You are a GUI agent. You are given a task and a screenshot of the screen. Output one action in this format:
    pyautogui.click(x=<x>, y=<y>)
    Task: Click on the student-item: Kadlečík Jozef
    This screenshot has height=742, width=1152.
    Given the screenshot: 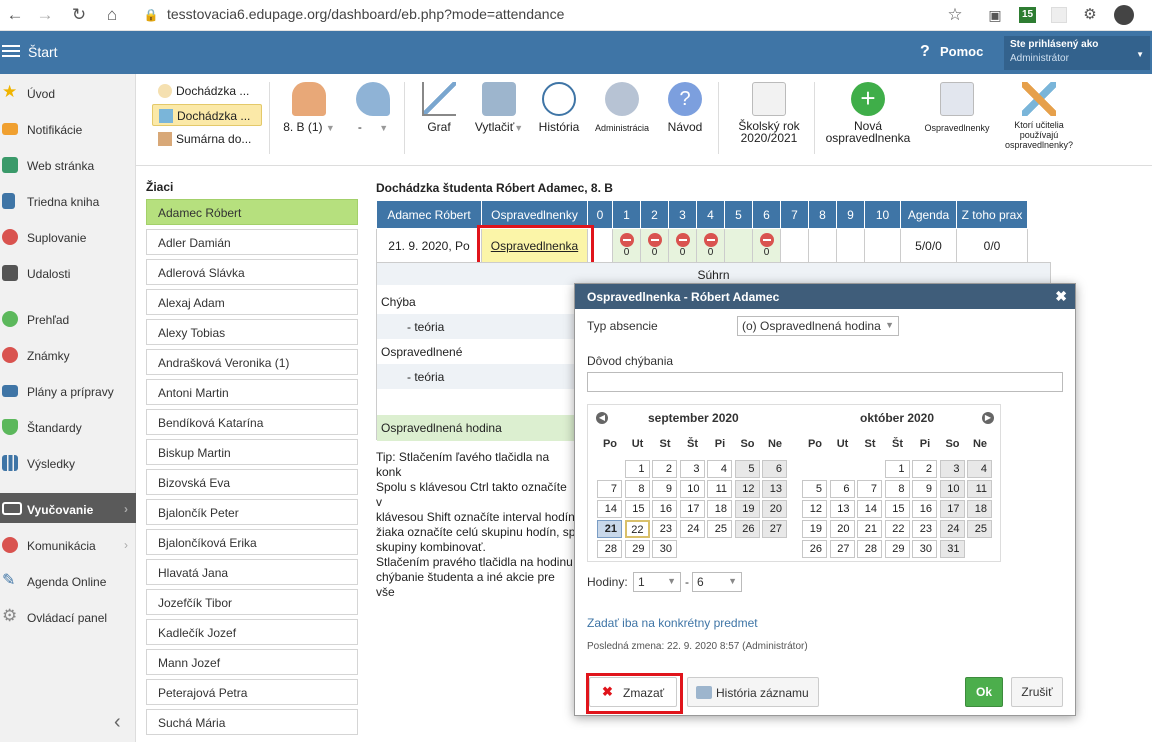 What is the action you would take?
    pyautogui.click(x=252, y=632)
    